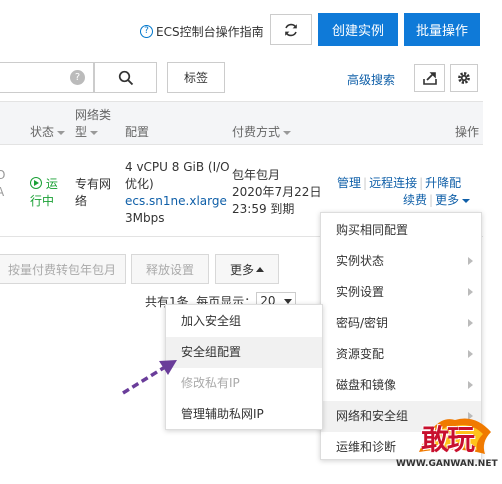 The height and width of the screenshot is (484, 502). I want to click on tag-button: 标签, so click(196, 77).